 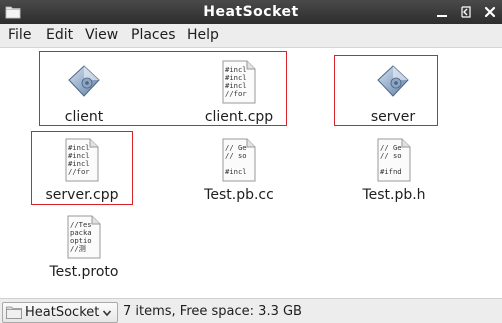 I want to click on preview-line: #ifnd, so click(x=391, y=171).